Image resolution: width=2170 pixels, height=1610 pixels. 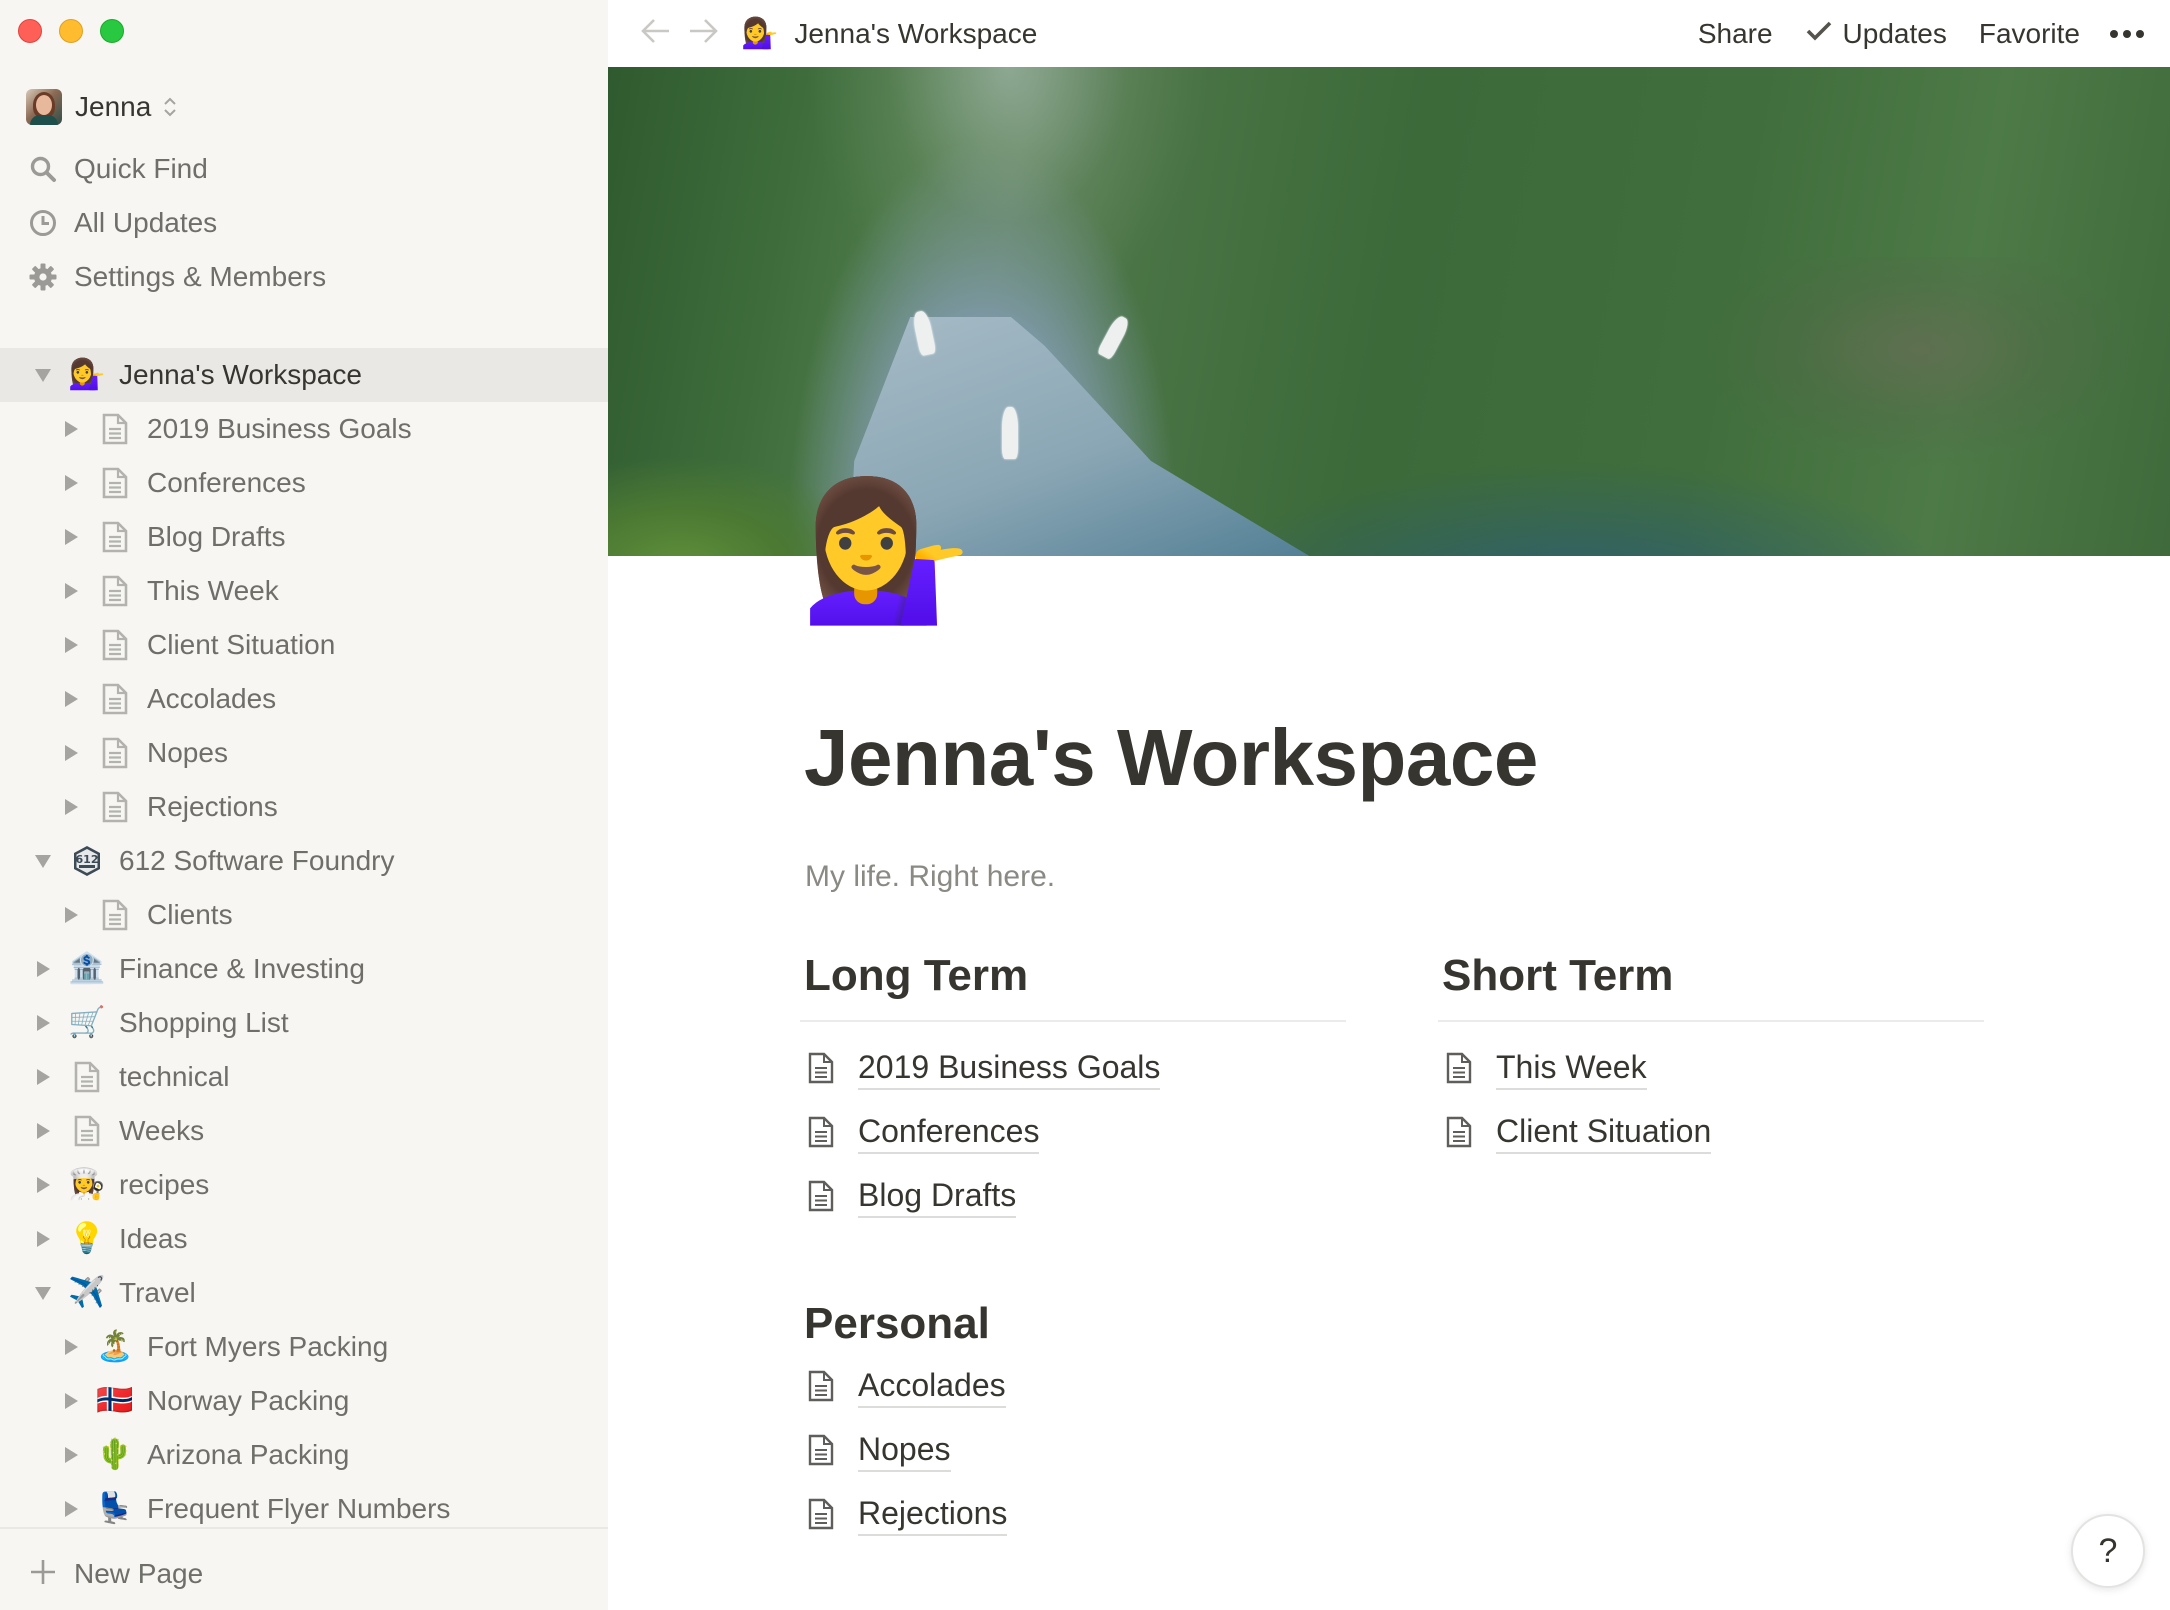 What do you see at coordinates (164, 1184) in the screenshot?
I see `sidebar-tree-item-label: recipes` at bounding box center [164, 1184].